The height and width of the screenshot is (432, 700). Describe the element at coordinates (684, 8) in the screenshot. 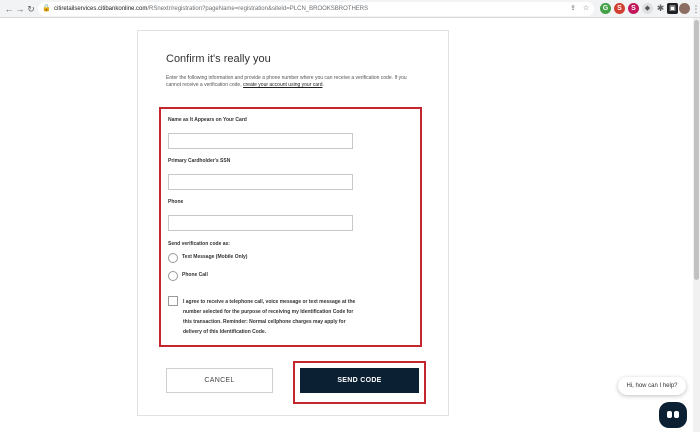

I see `profile-avatar` at that location.